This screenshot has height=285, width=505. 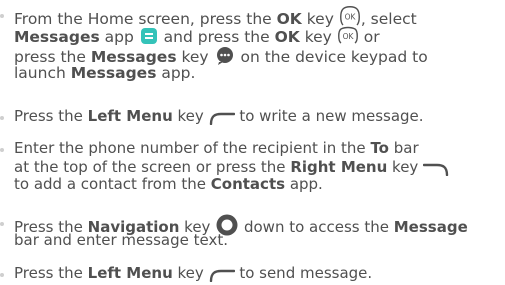 I want to click on step-5-line-1: Press the Left Menu key to send message., so click(x=193, y=275).